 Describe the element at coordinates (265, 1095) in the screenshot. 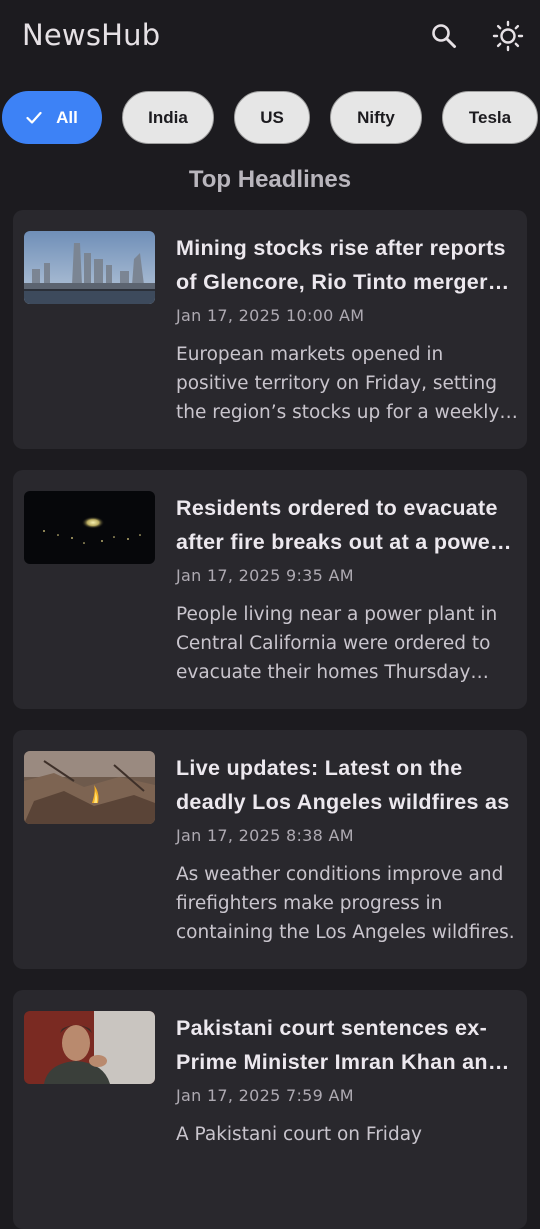

I see `article-date: Jan 17, 2025 7:59 AM` at that location.